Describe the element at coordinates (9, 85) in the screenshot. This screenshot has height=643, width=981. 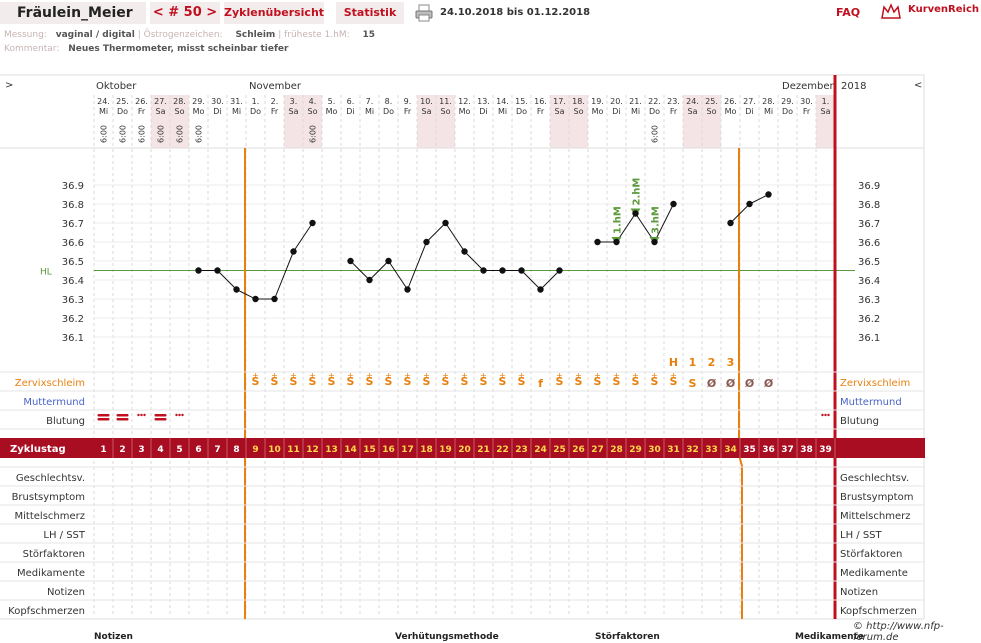
I see `nav-prev-button: >` at that location.